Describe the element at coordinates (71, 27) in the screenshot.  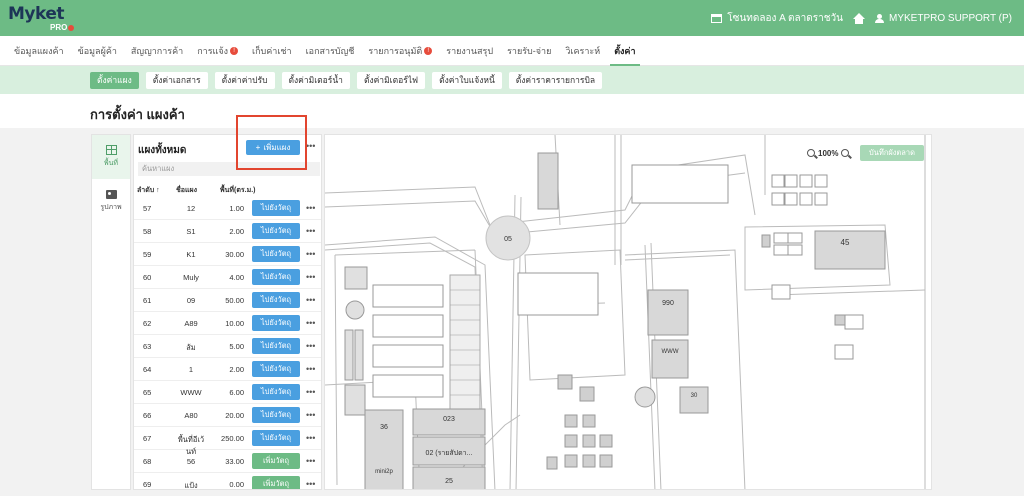
I see `logo-dot-icon` at that location.